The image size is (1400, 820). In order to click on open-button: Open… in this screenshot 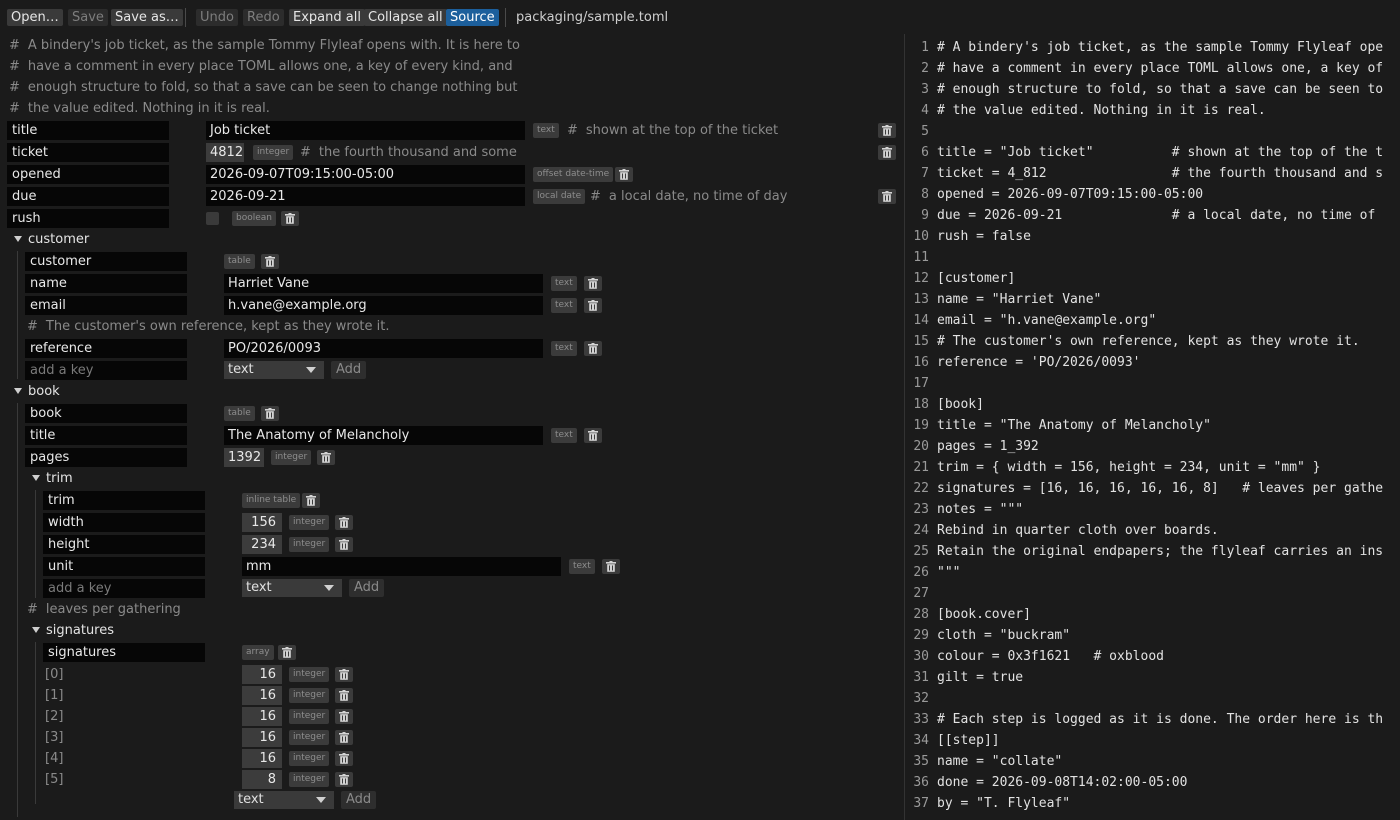, I will do `click(35, 17)`.